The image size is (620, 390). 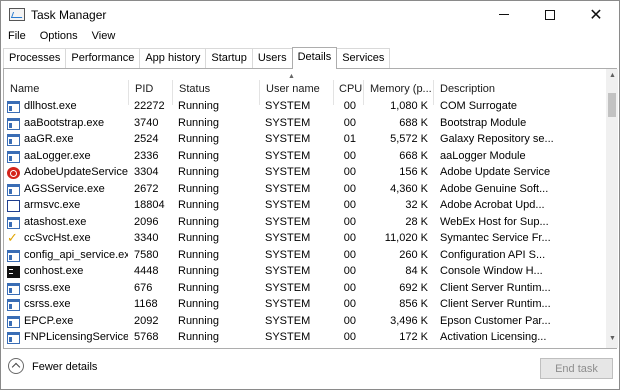 I want to click on tab-startup: Startup, so click(x=229, y=58).